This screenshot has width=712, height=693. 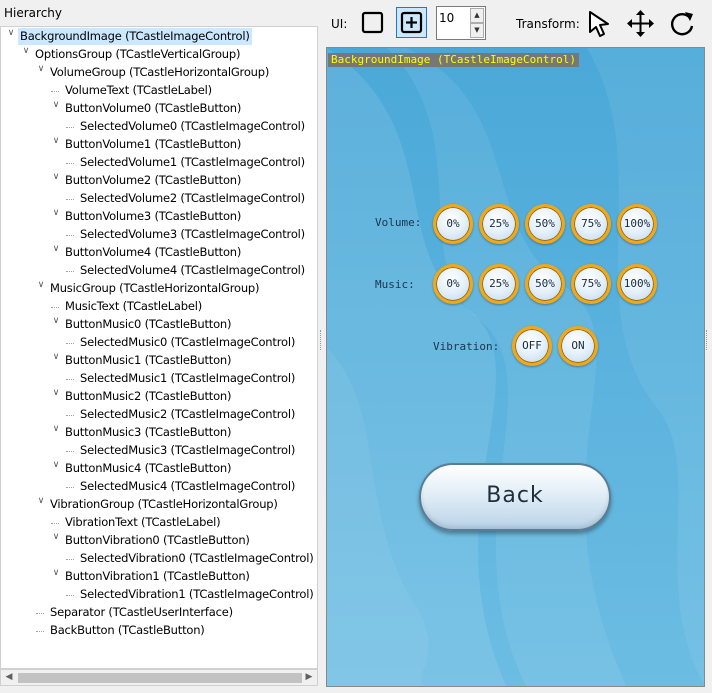 What do you see at coordinates (499, 224) in the screenshot?
I see `button-volume-1: 25%` at bounding box center [499, 224].